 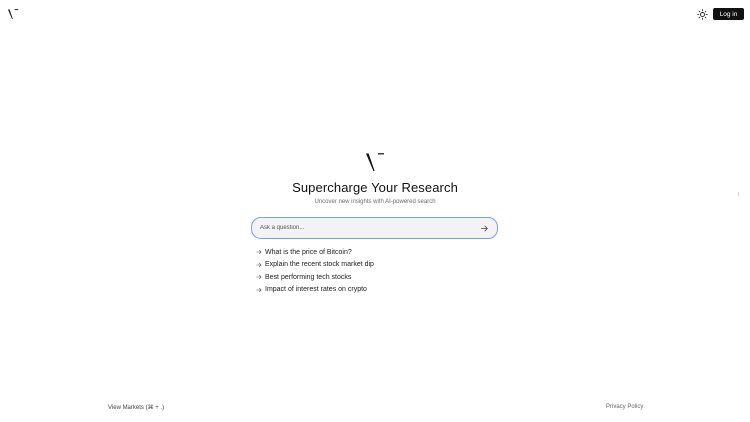 I want to click on search-input, so click(x=370, y=228).